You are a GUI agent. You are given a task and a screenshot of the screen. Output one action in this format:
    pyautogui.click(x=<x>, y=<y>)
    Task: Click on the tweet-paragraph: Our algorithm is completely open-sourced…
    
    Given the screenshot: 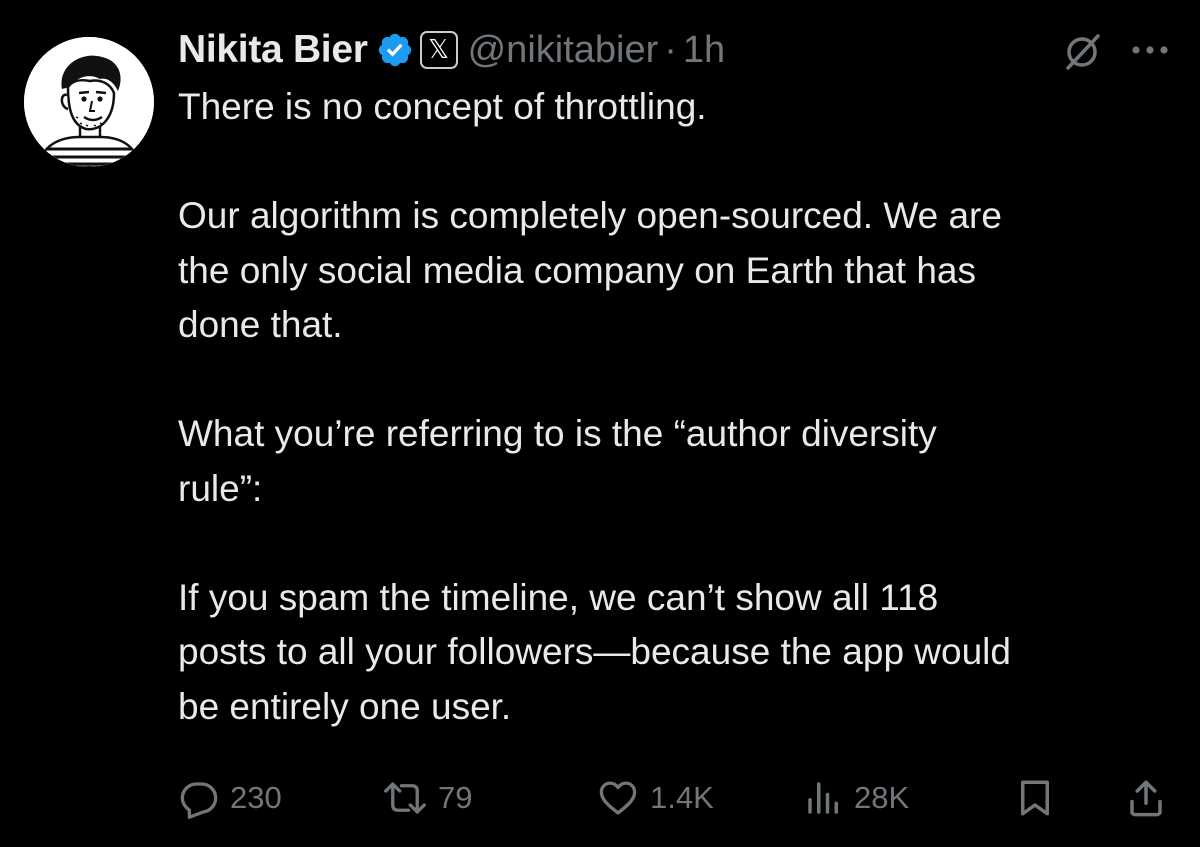 What is the action you would take?
    pyautogui.click(x=590, y=270)
    